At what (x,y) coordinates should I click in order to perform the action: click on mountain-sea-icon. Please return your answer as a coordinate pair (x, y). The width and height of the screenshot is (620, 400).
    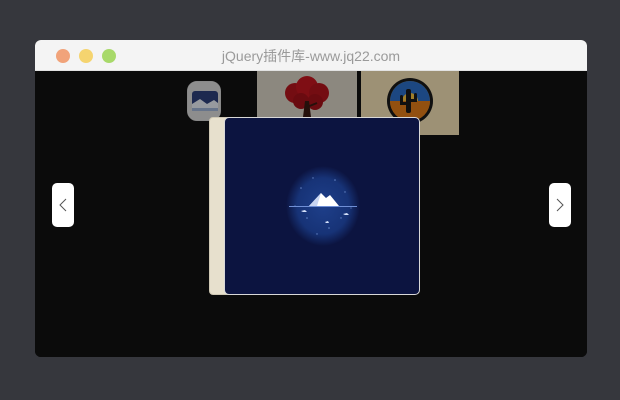
    Looking at the image, I should click on (323, 206).